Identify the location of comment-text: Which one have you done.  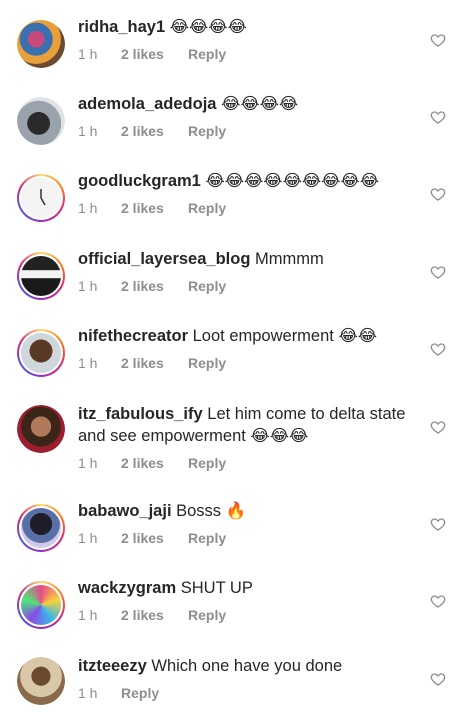
(247, 666).